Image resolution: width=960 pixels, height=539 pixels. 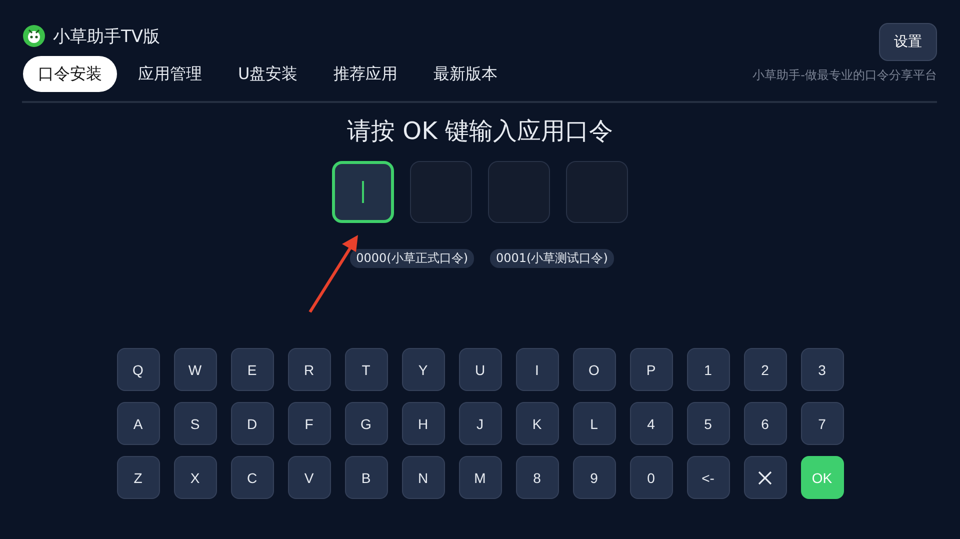 What do you see at coordinates (594, 369) in the screenshot?
I see `key-button: O` at bounding box center [594, 369].